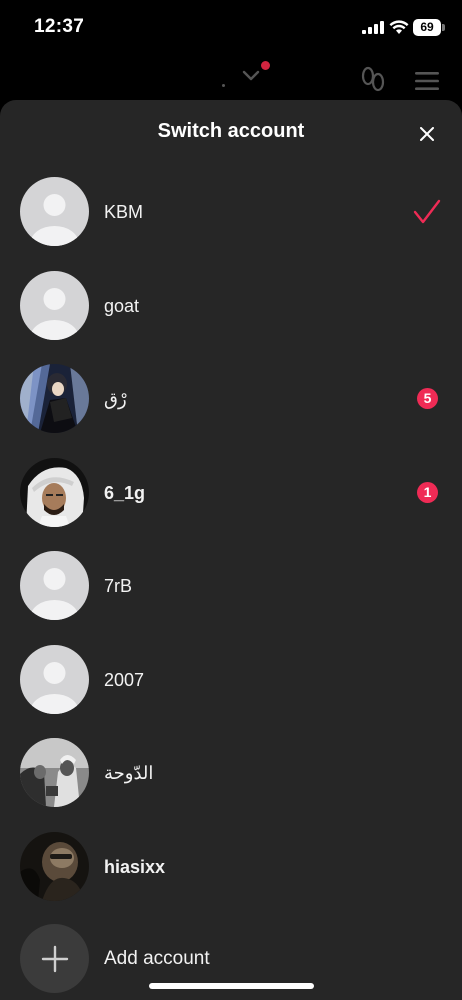  What do you see at coordinates (231, 878) in the screenshot?
I see `account-row-hiasixx: hiasixx` at bounding box center [231, 878].